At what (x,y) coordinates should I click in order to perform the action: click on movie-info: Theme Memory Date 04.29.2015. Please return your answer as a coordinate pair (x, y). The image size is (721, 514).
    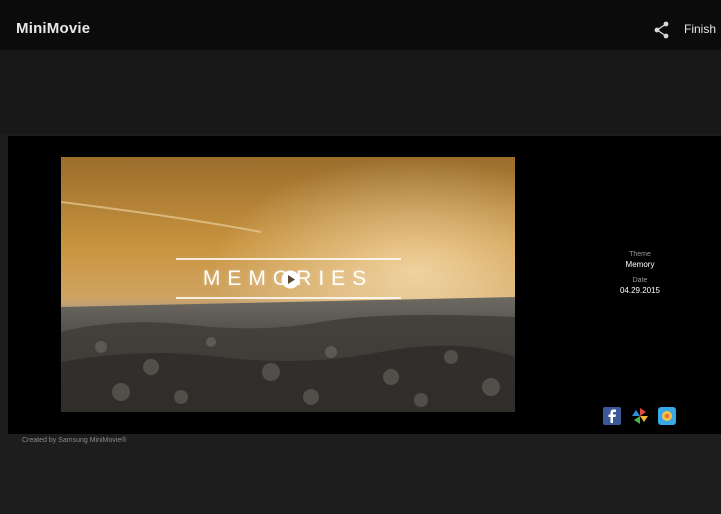
    Looking at the image, I should click on (640, 276).